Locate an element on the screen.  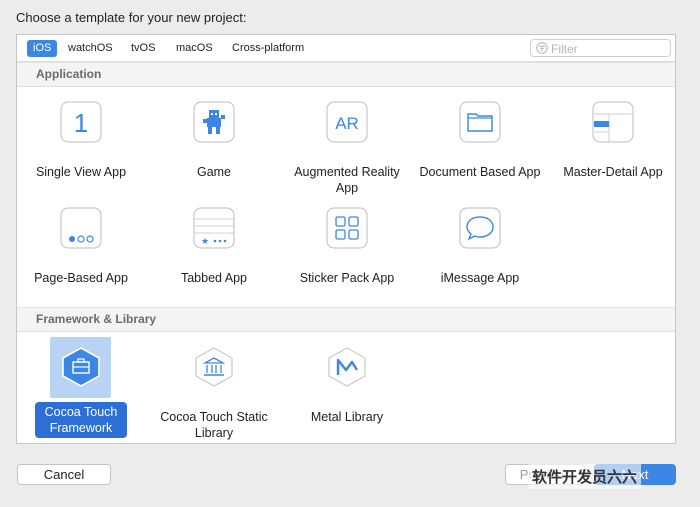
imessage-icon is located at coordinates (480, 228).